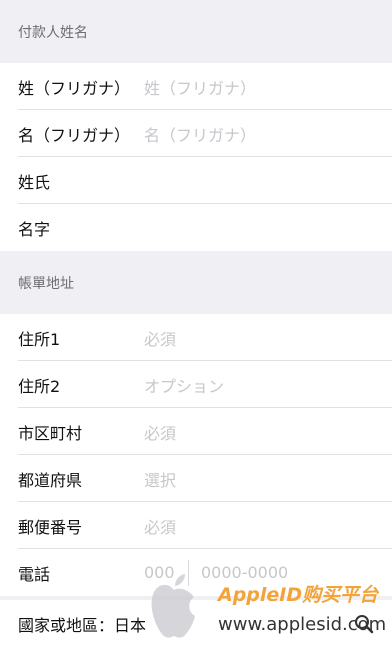 The width and height of the screenshot is (392, 648). What do you see at coordinates (196, 282) in the screenshot?
I see `billing-section-header: 帳單地址` at bounding box center [196, 282].